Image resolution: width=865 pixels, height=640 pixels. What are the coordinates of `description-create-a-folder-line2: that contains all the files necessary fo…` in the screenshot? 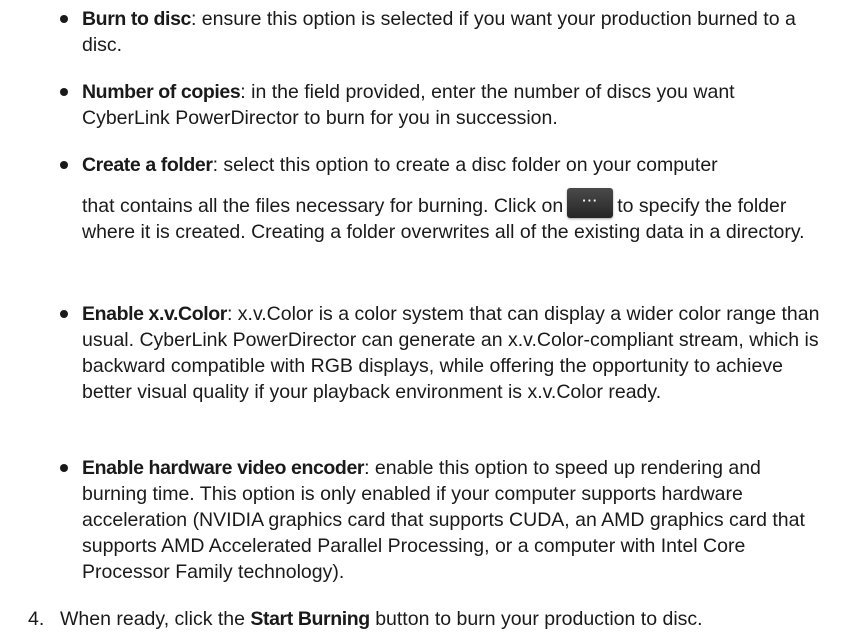 It's located at (323, 206).